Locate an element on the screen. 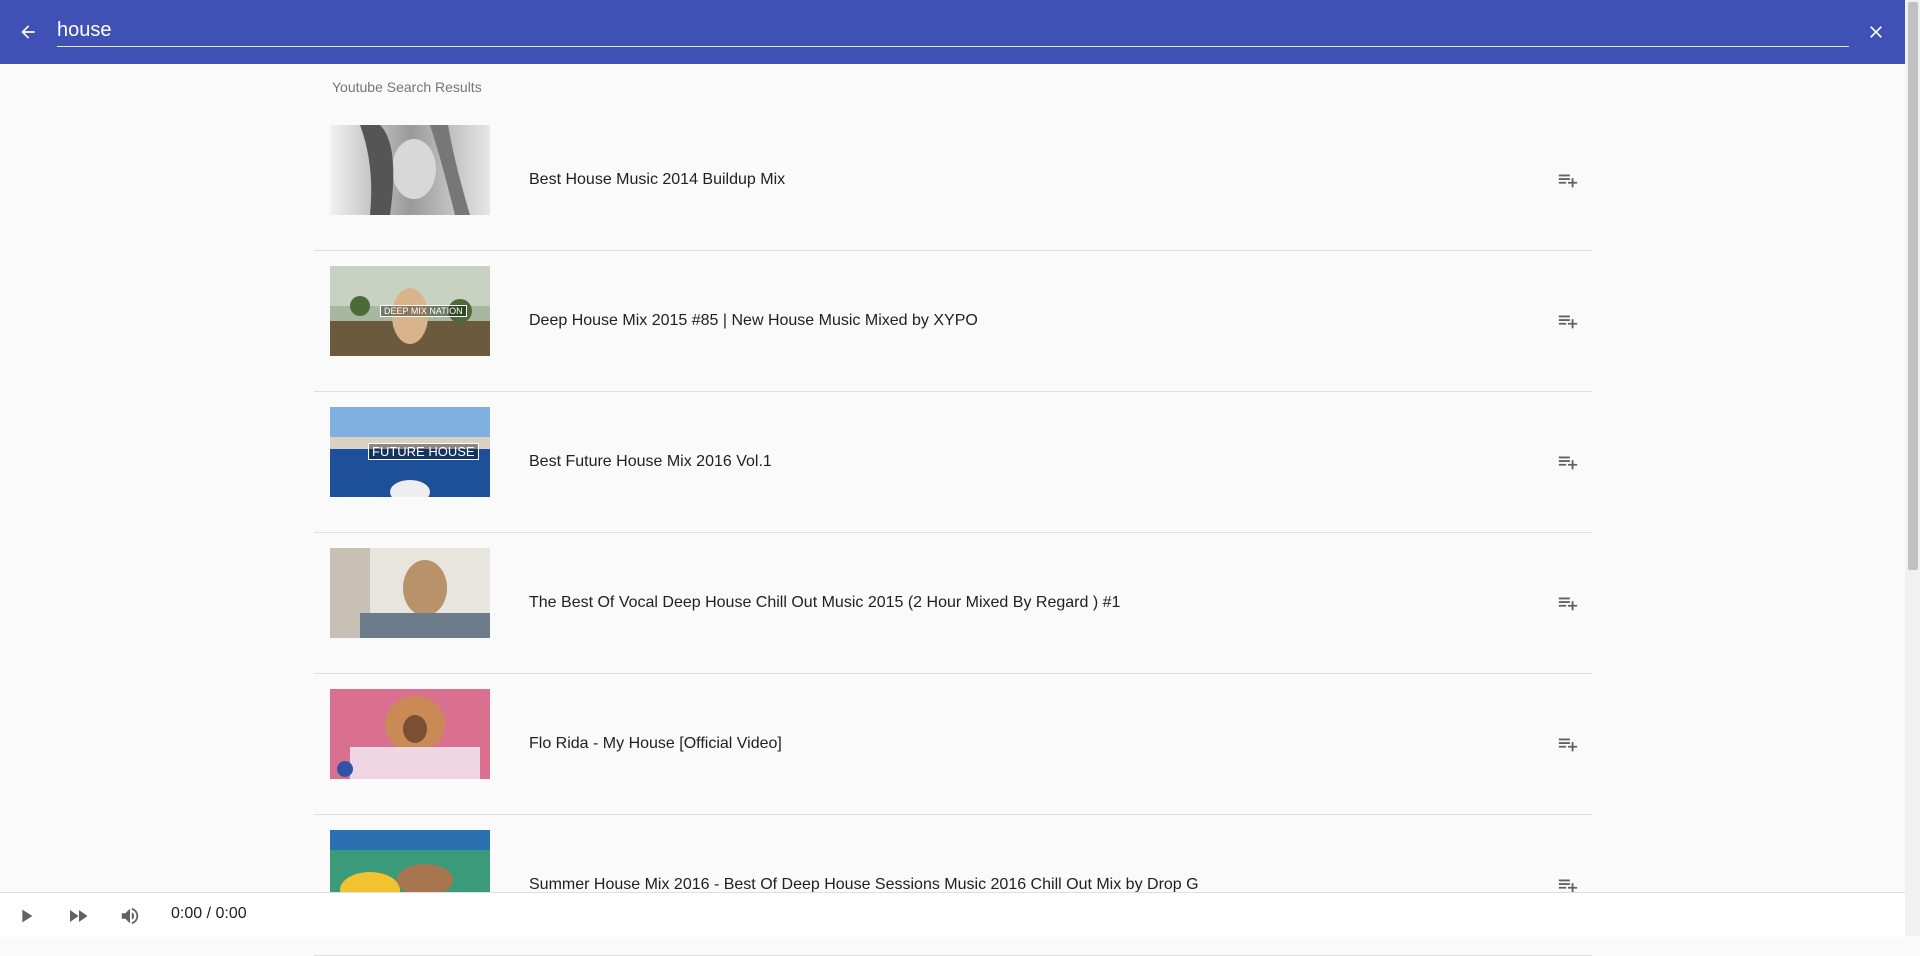 The width and height of the screenshot is (1920, 956). close-icon is located at coordinates (1876, 32).